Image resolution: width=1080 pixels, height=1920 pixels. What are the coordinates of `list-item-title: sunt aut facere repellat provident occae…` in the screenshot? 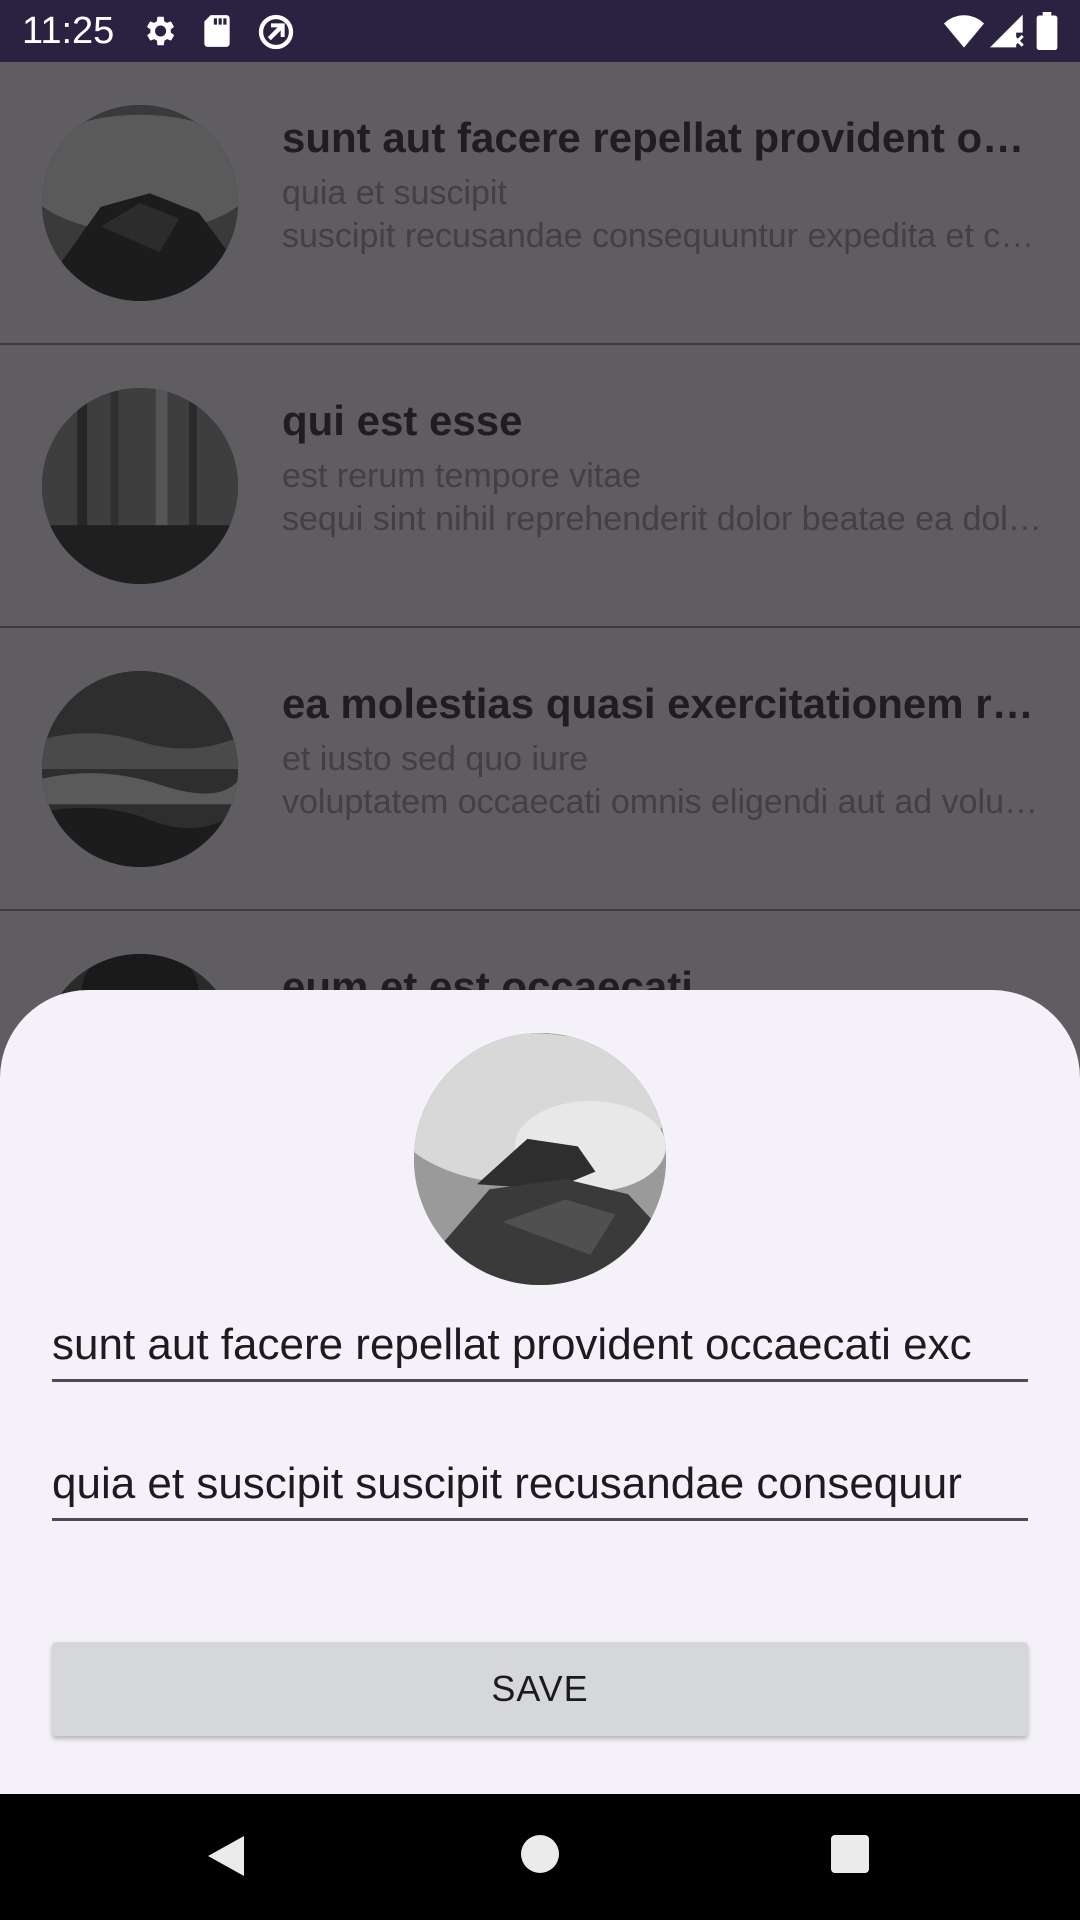 It's located at (662, 137).